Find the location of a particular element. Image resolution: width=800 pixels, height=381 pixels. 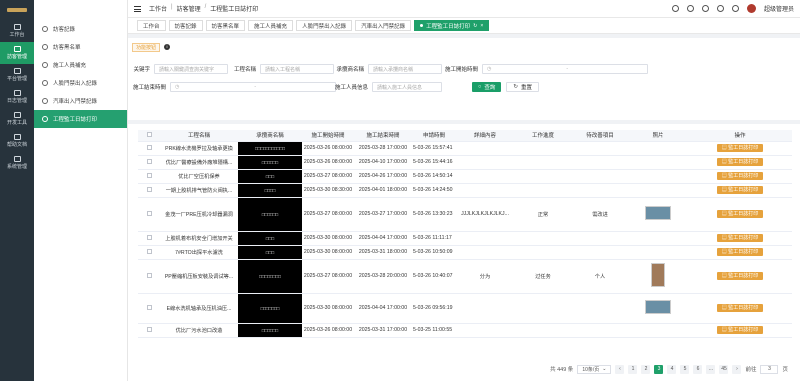

page-button: 5 is located at coordinates (685, 369).